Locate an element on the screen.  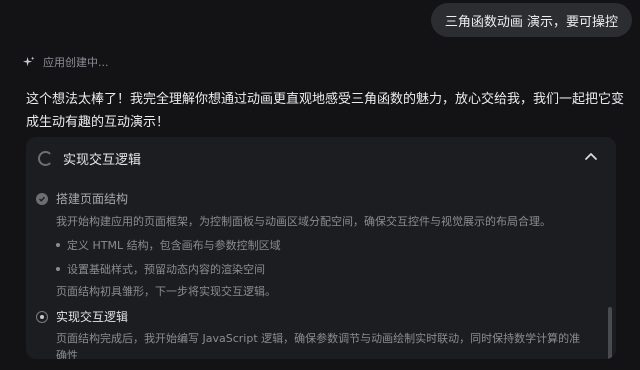
scrollbar-thumb is located at coordinates (610, 333).